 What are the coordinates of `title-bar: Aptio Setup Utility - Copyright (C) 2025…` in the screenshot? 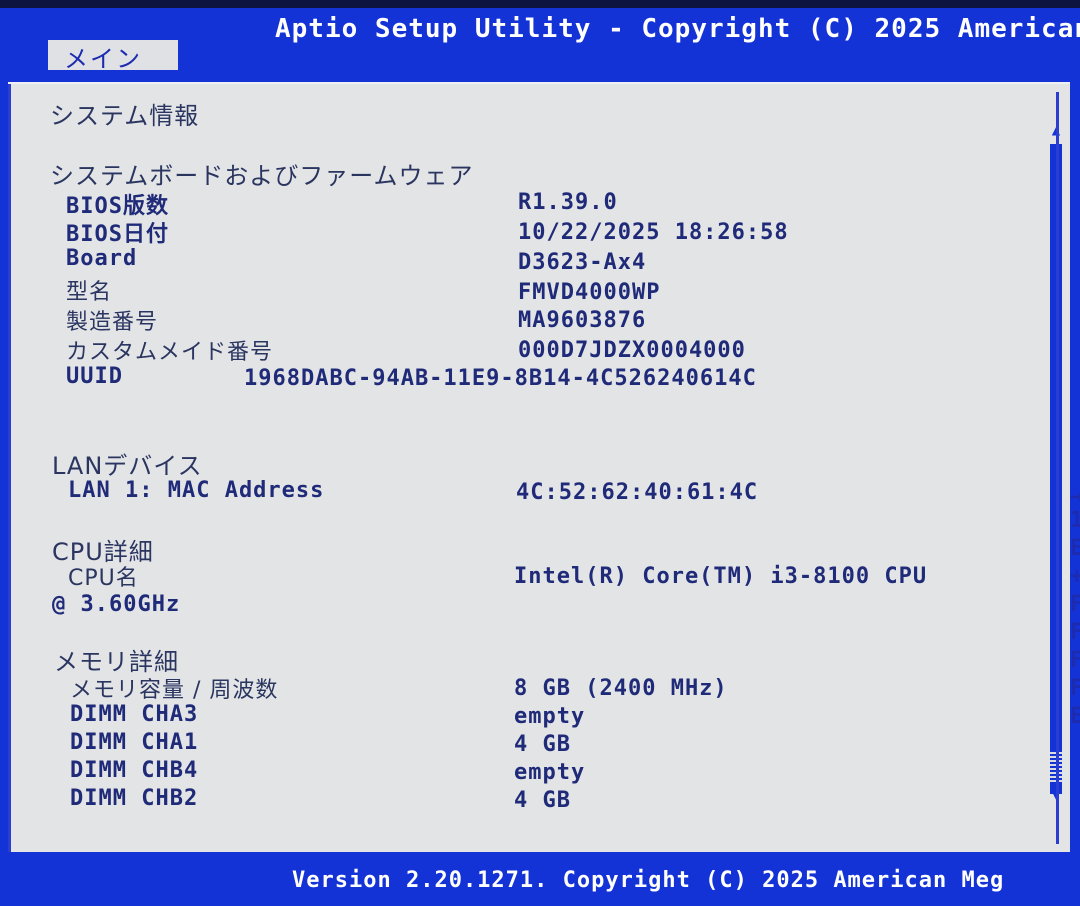 It's located at (540, 43).